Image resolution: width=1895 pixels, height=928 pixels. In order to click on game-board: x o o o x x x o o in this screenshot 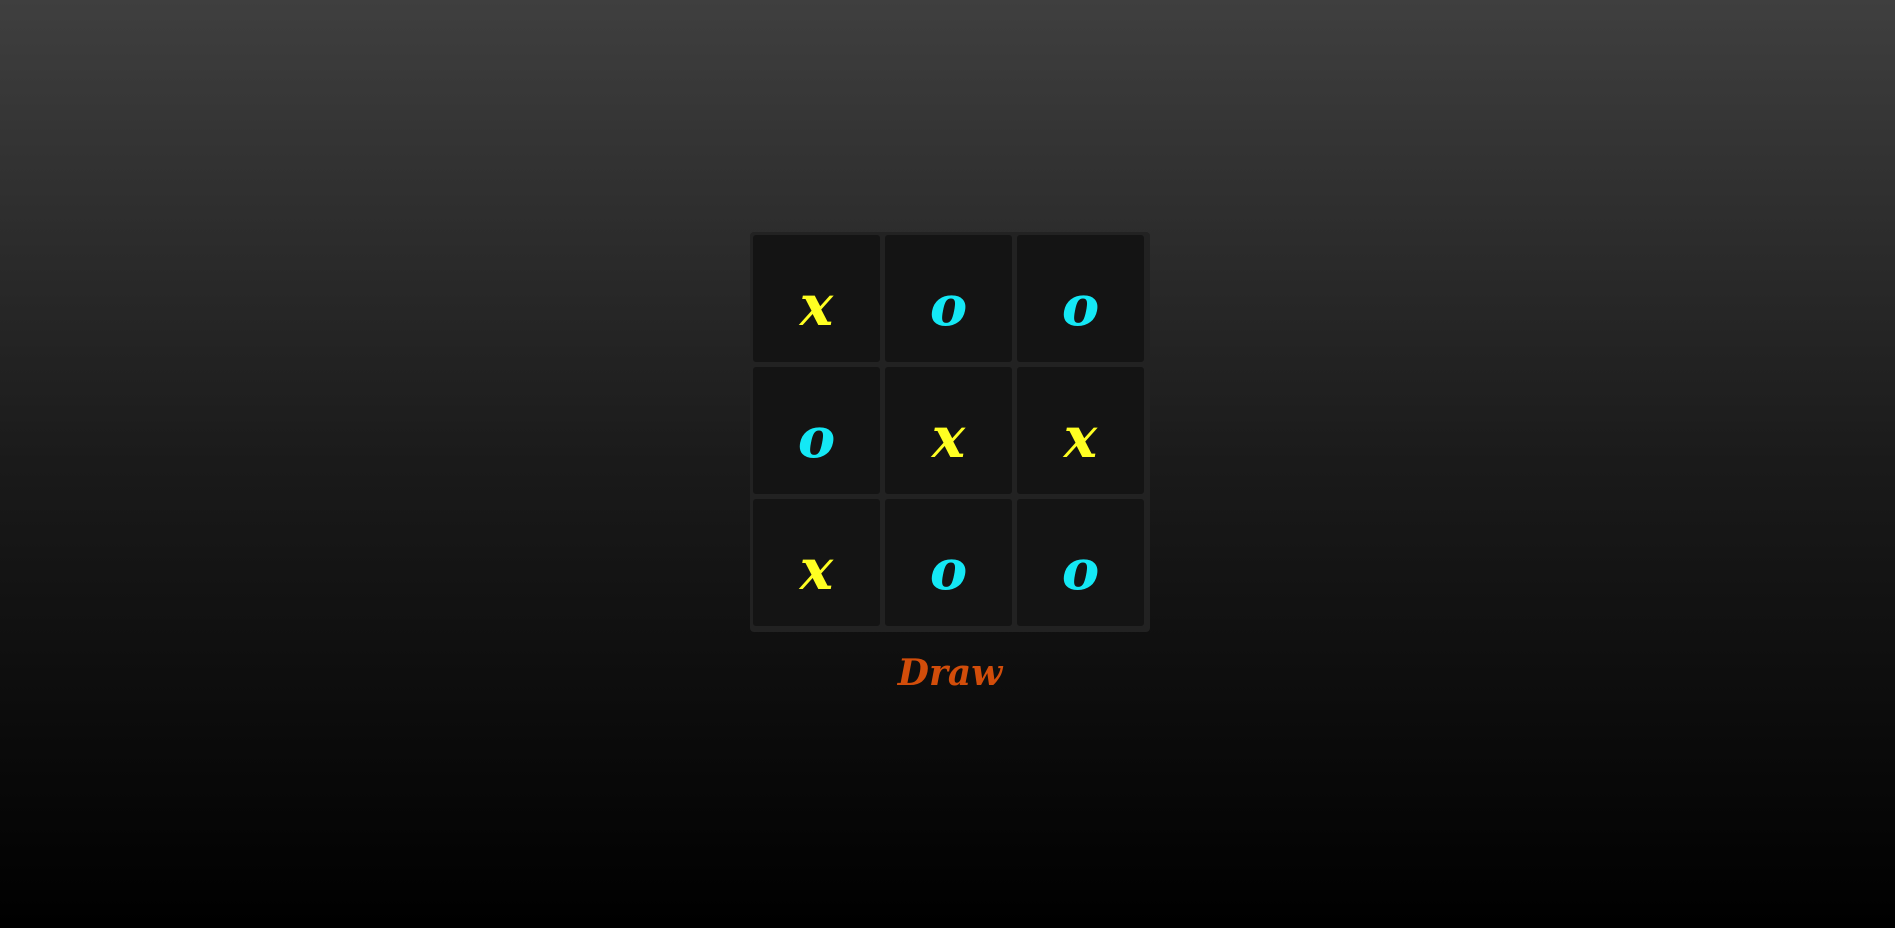, I will do `click(950, 432)`.